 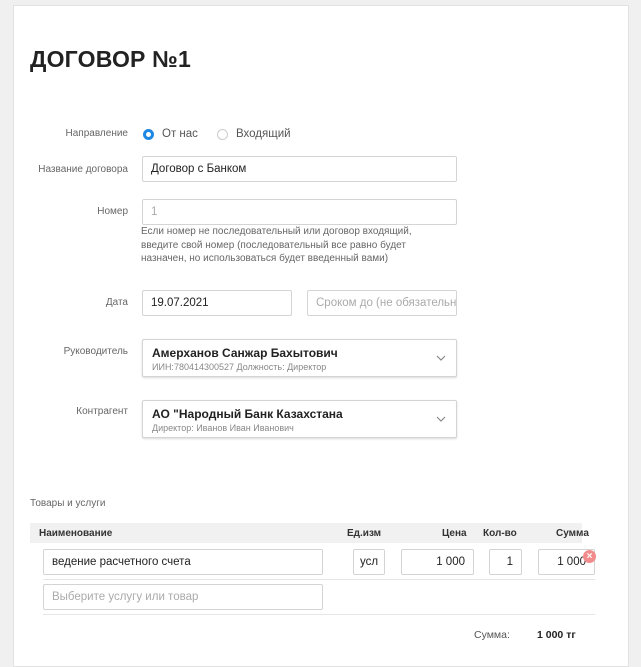 I want to click on manager-details: ИИН:780414300527 Должность: Директор, so click(x=239, y=367).